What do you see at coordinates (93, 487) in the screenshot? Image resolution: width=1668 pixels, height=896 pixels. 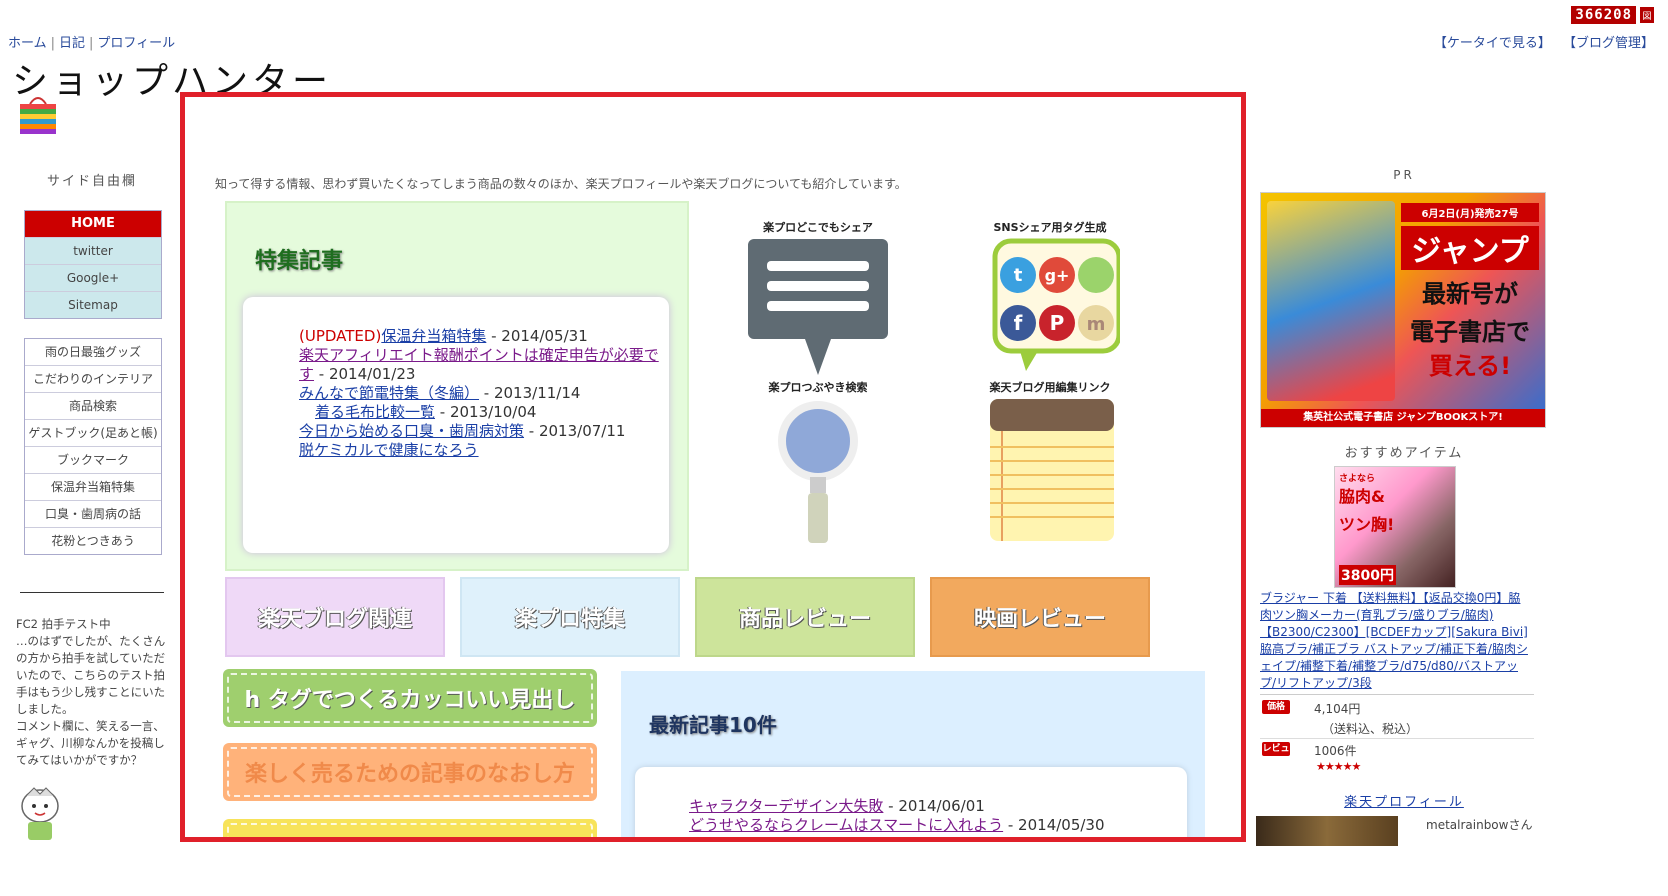 I see `menu-item-lunchbox: 保温弁当箱特集` at bounding box center [93, 487].